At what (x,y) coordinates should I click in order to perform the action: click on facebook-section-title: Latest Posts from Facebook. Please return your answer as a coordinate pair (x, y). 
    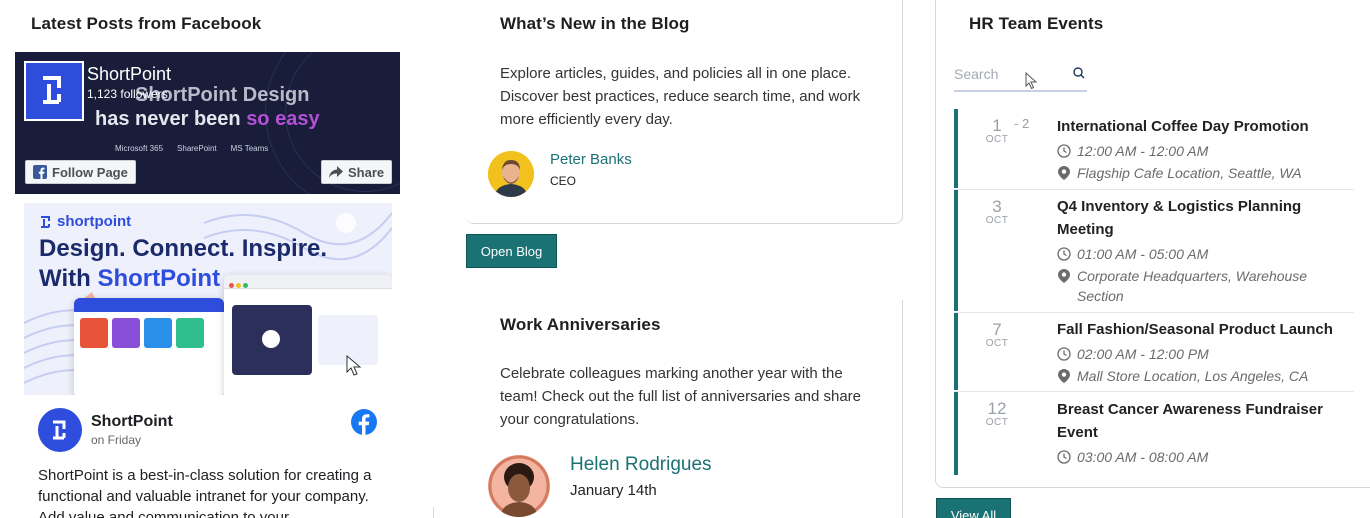
    Looking at the image, I should click on (146, 23).